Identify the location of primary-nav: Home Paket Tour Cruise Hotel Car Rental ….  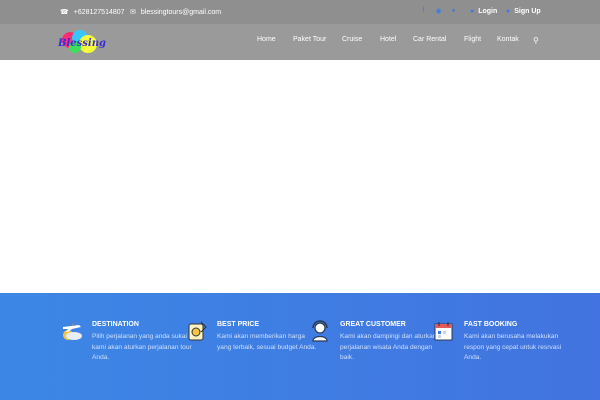
(300, 42).